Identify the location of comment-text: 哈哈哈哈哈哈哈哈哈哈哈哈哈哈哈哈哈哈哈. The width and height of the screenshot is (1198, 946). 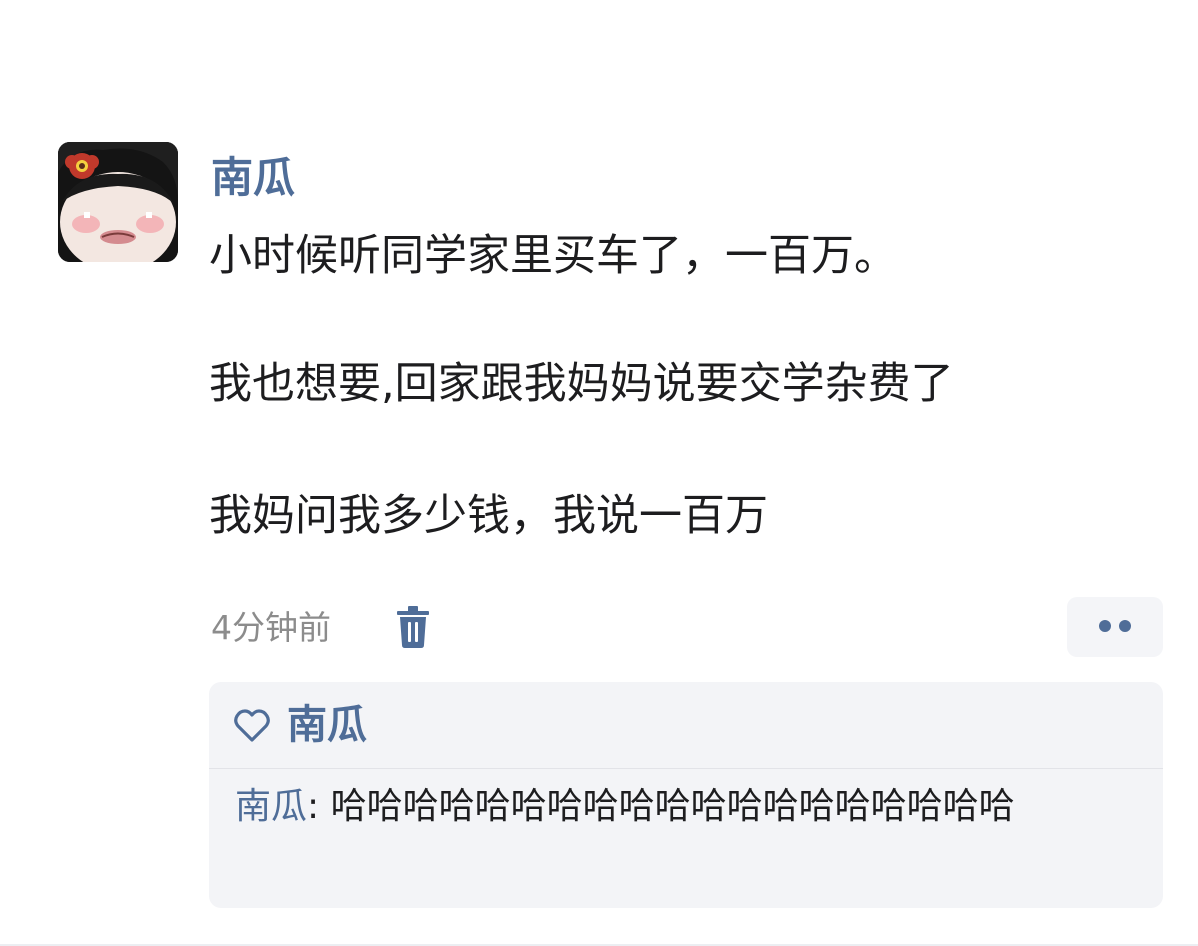
(672, 806).